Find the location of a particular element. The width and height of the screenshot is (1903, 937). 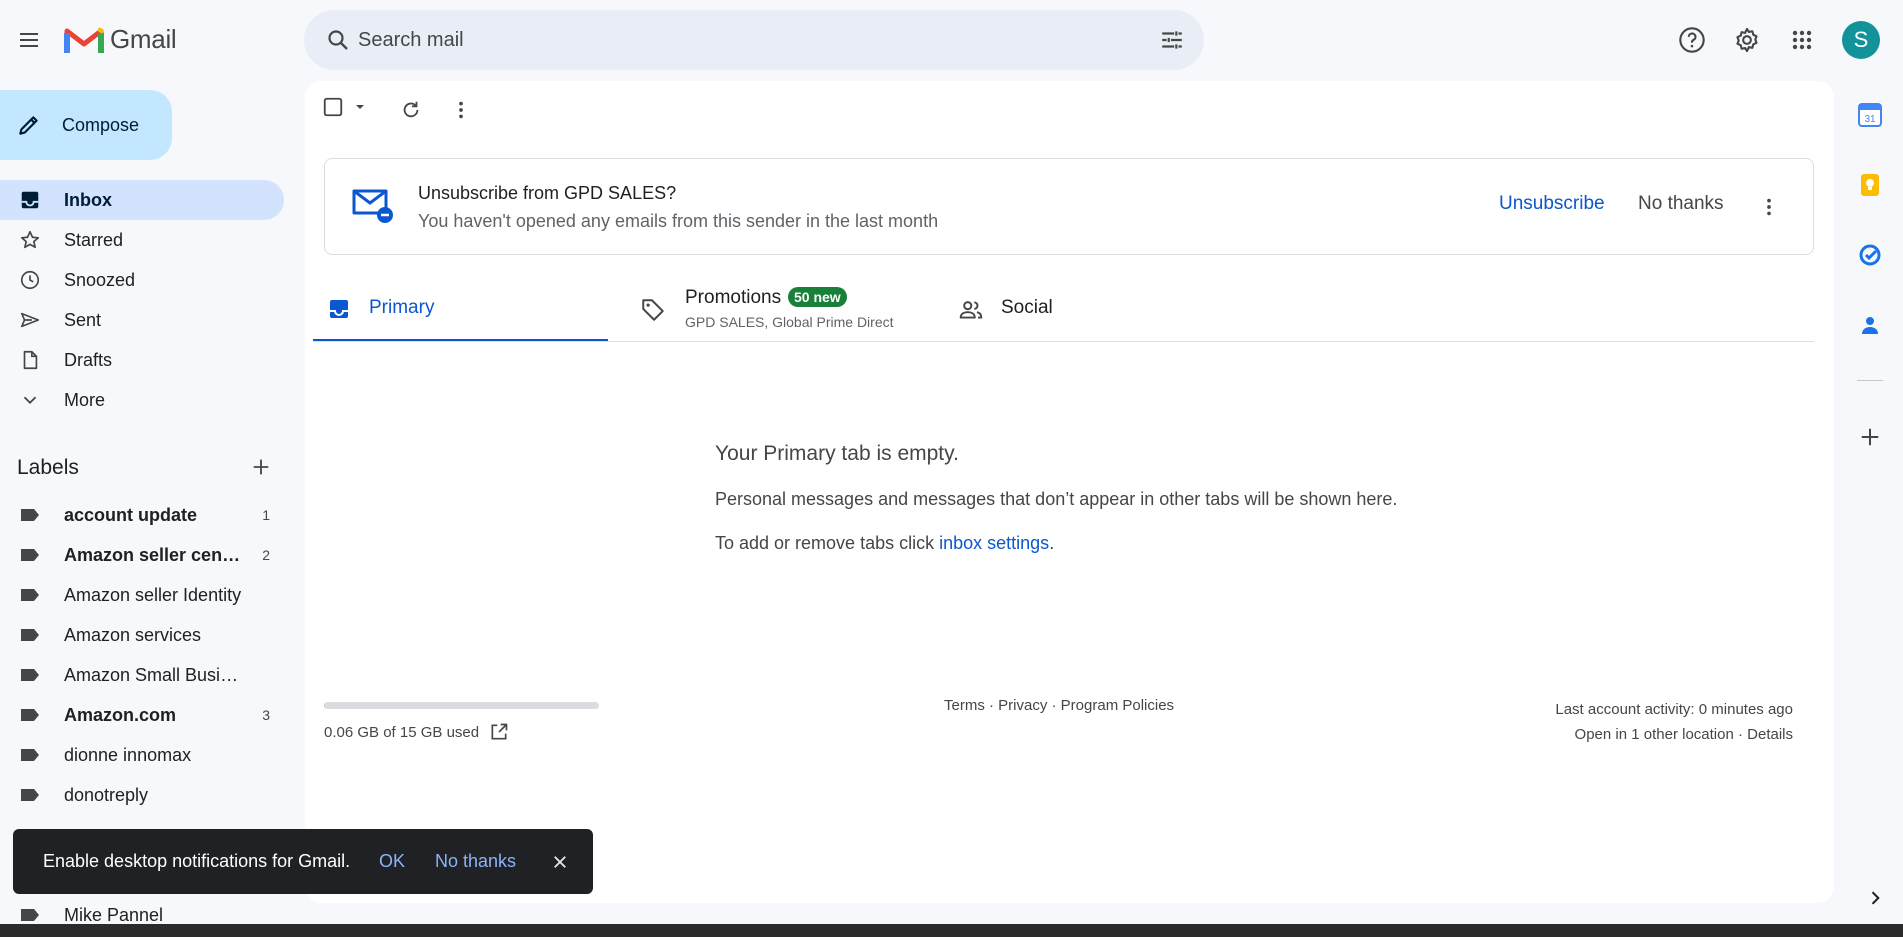

no-thanks-button: No thanks is located at coordinates (1681, 204).